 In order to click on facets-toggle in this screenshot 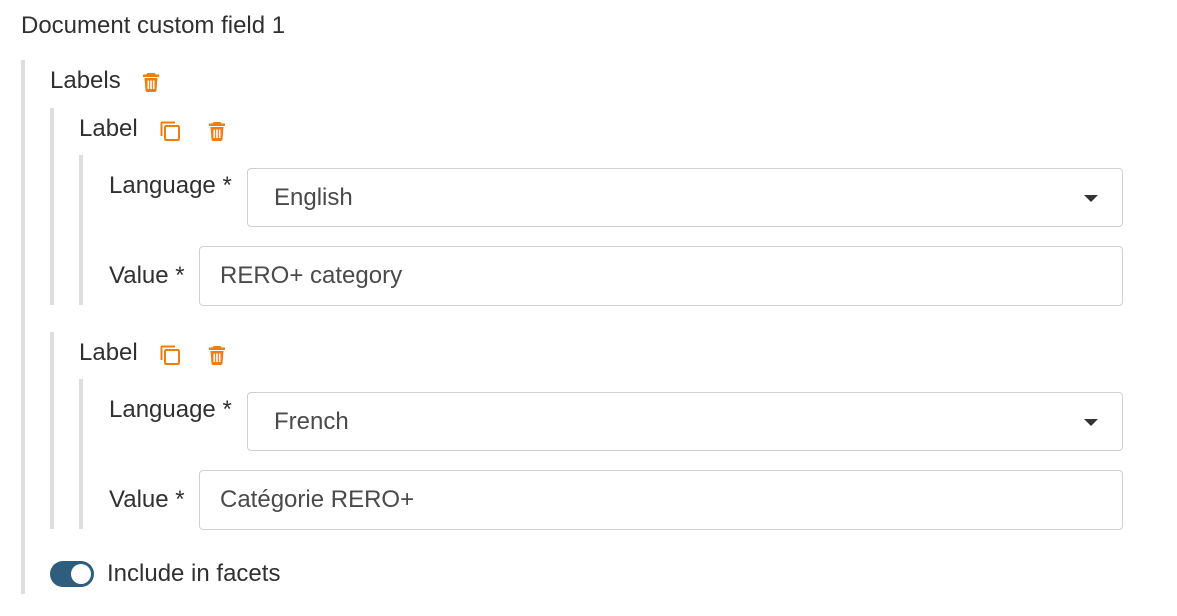, I will do `click(72, 574)`.